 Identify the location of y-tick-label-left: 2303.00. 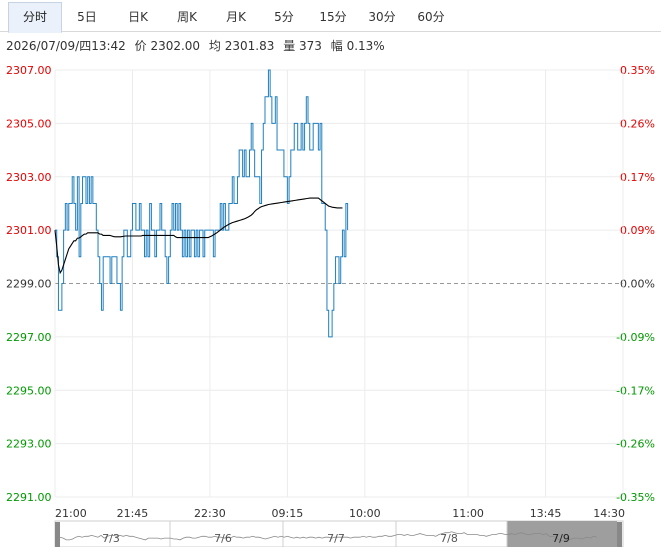
(29, 177).